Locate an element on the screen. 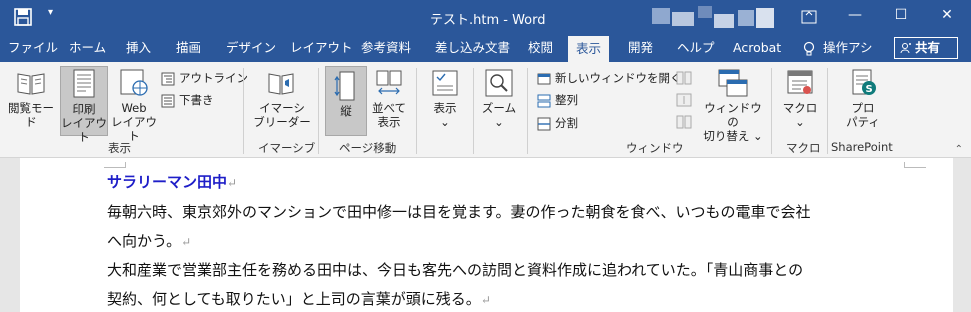  tab-home: ホーム is located at coordinates (87, 48).